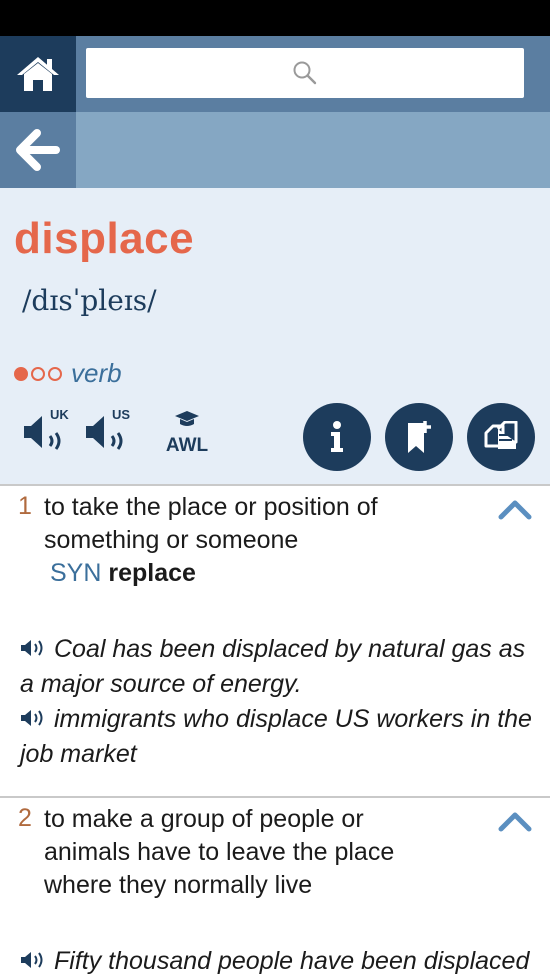  I want to click on add-bookmark-button, so click(419, 437).